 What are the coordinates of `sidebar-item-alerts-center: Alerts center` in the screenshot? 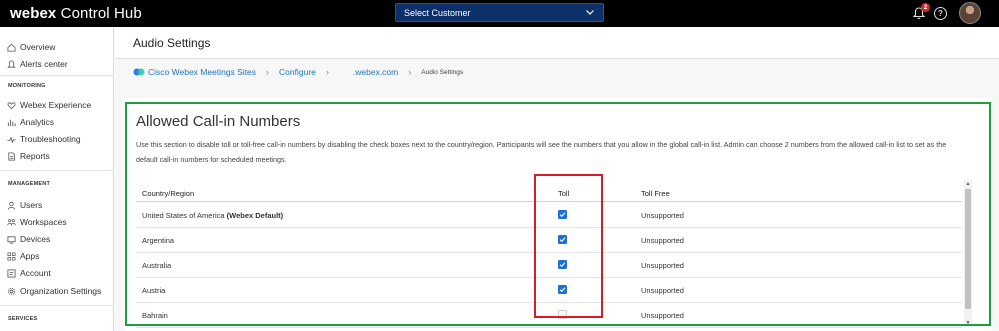 It's located at (37, 64).